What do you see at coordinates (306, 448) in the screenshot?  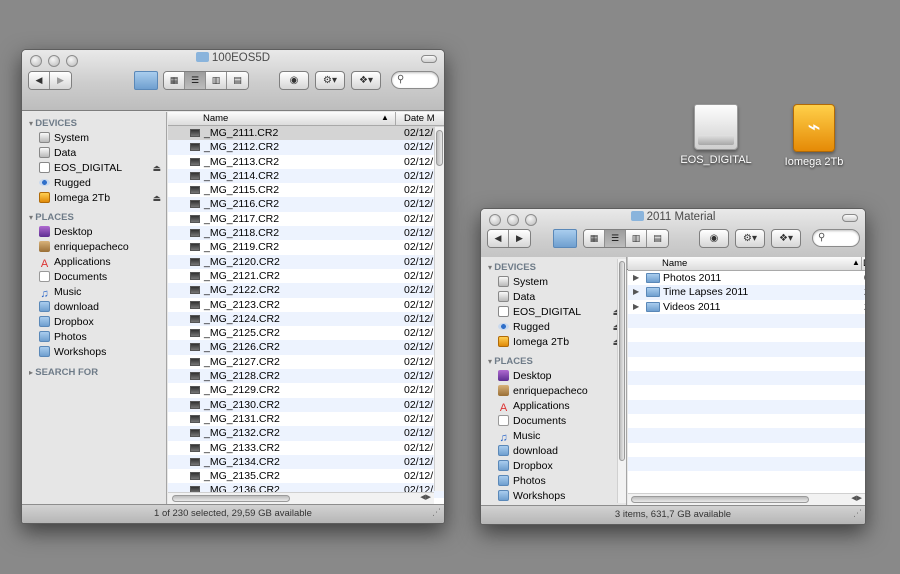 I see `table-row: _MG_2133.CR2 02/12/` at bounding box center [306, 448].